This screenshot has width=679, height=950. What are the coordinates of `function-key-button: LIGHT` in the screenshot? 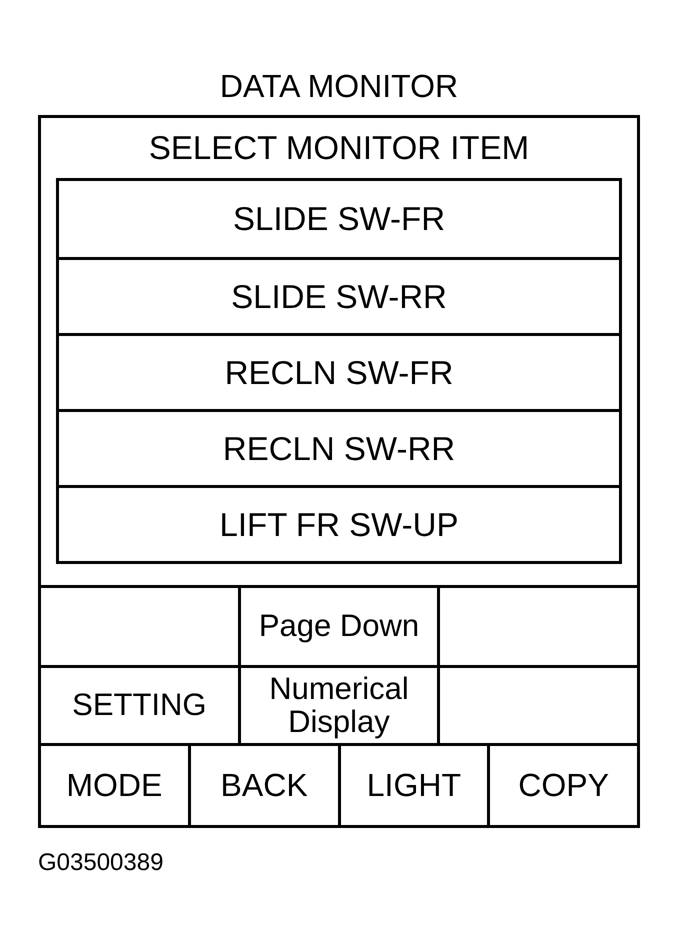 It's located at (414, 785).